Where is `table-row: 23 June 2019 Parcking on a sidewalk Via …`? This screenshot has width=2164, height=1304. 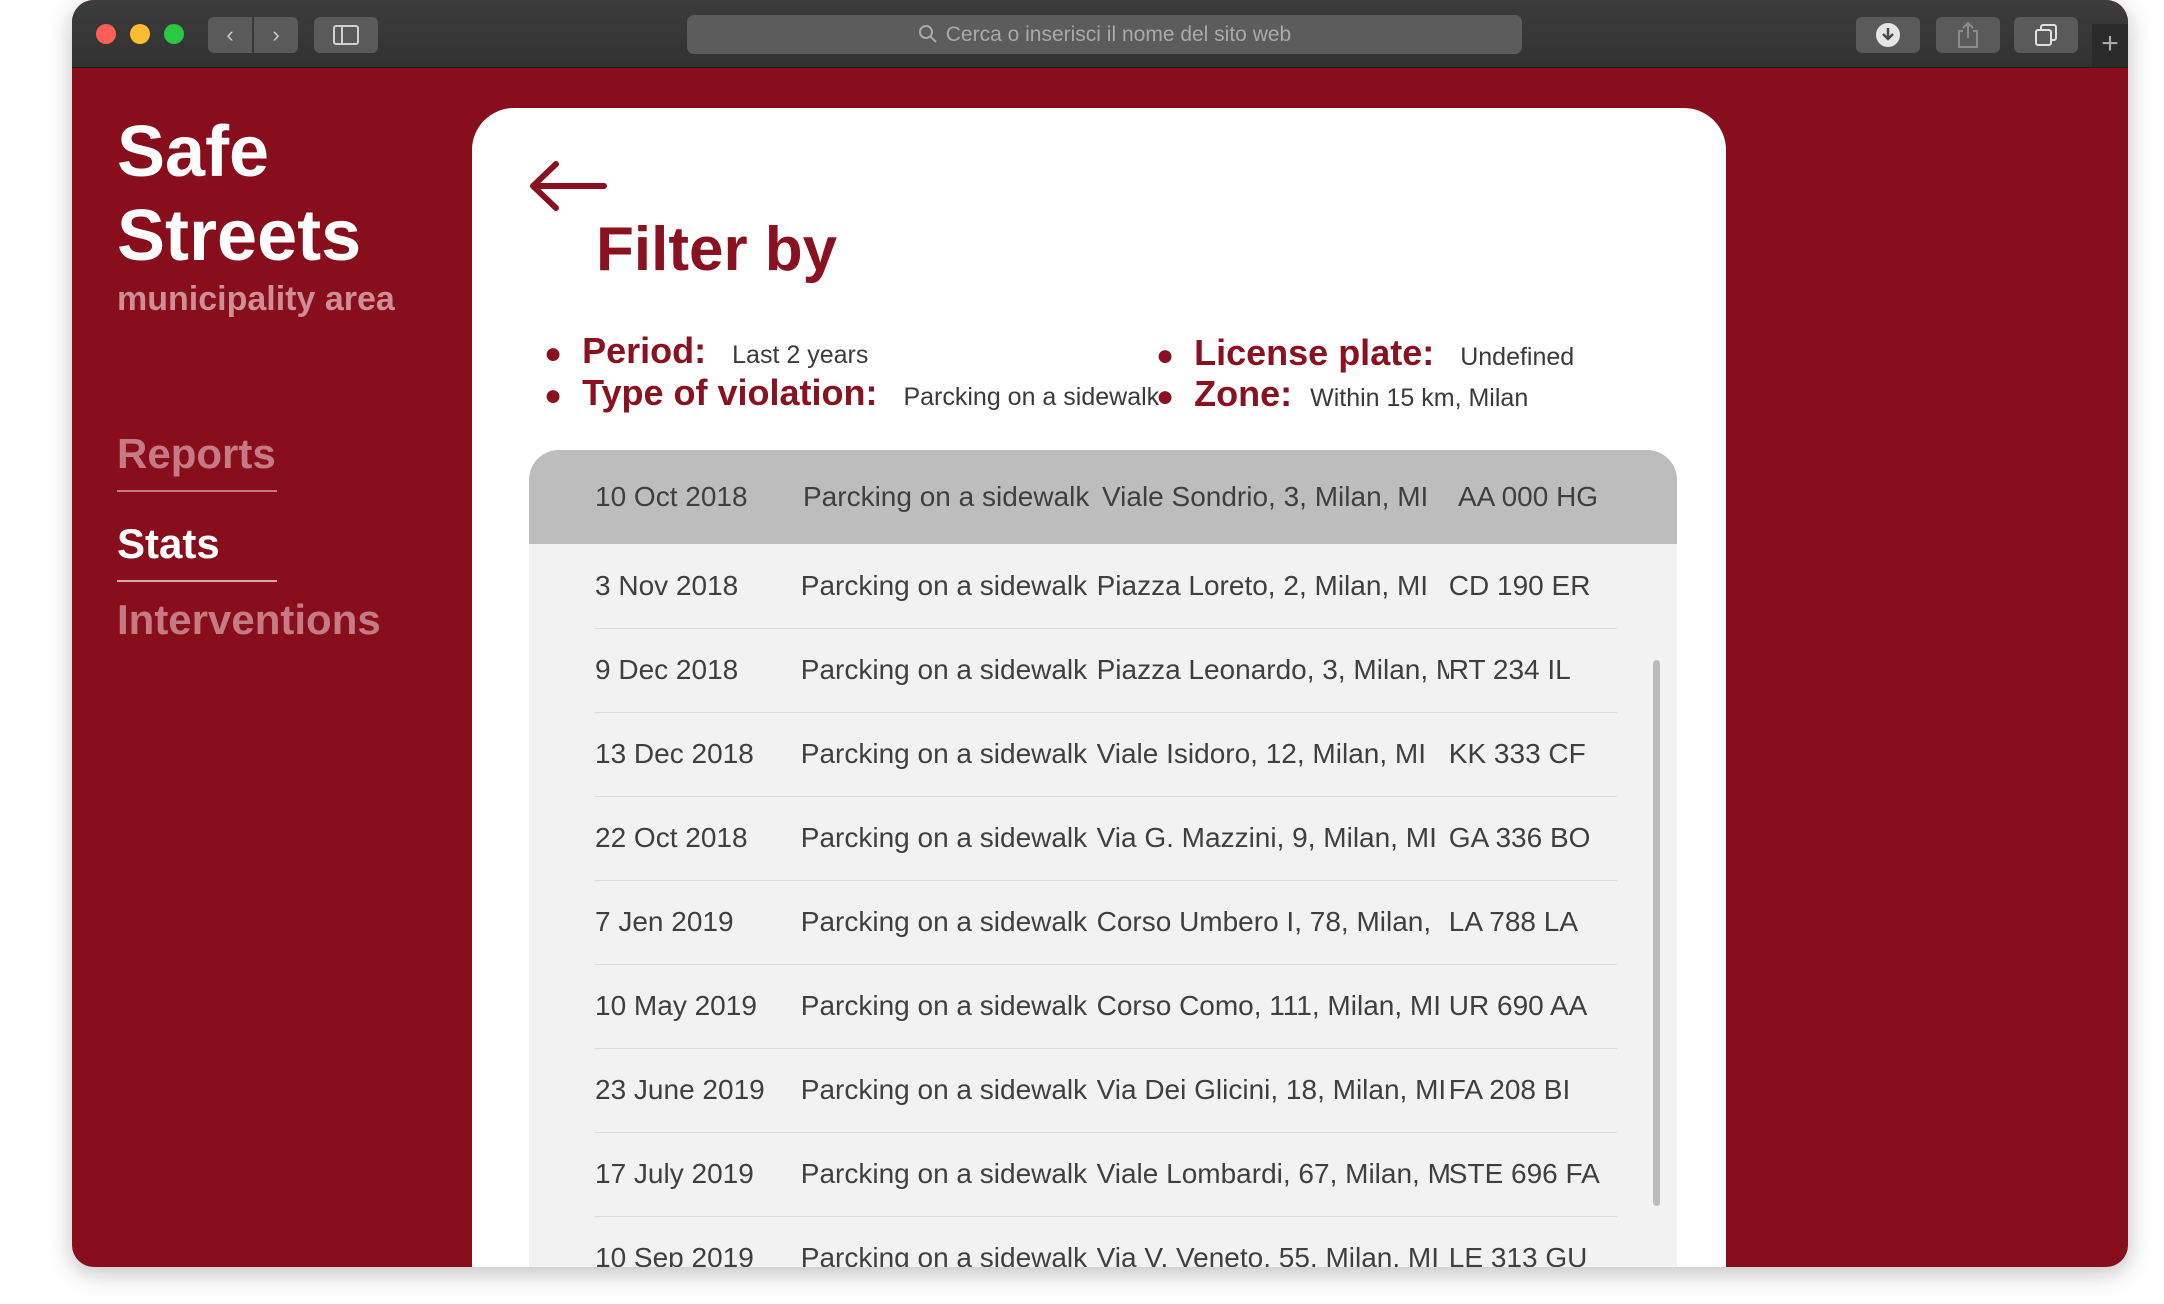
table-row: 23 June 2019 Parcking on a sidewalk Via … is located at coordinates (1106, 1090).